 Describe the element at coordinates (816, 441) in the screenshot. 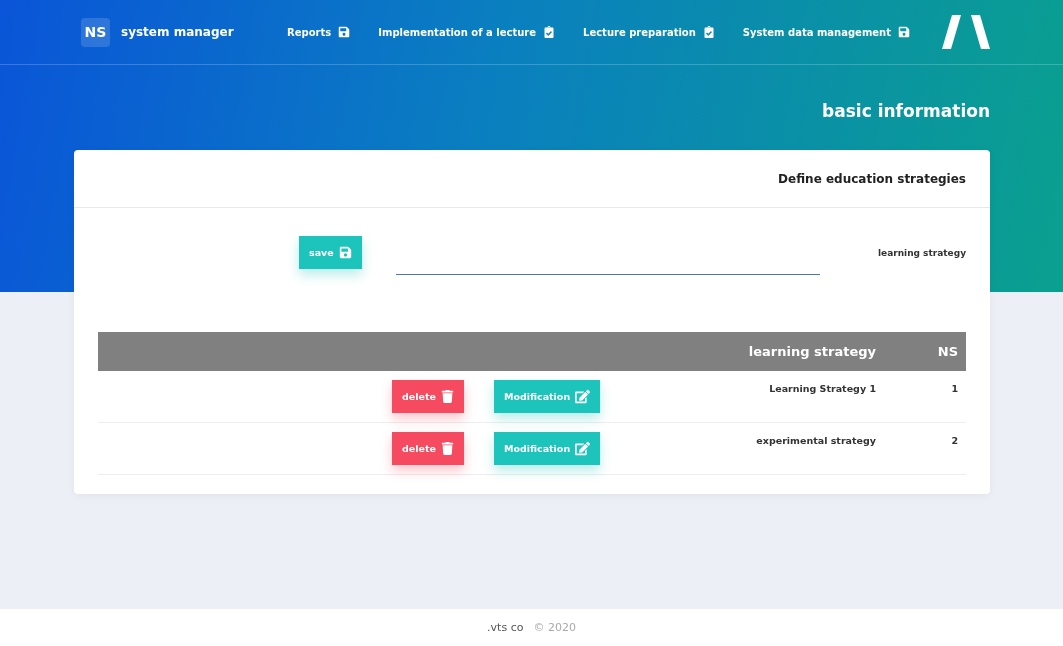

I see `table-cell-text: experimental strategy` at that location.